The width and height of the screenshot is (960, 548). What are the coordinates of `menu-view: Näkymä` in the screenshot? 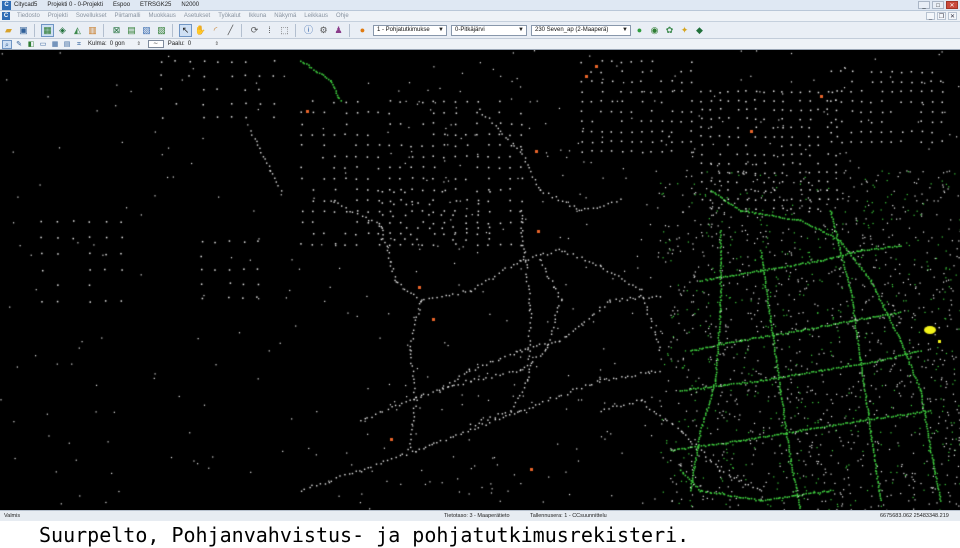 It's located at (285, 16).